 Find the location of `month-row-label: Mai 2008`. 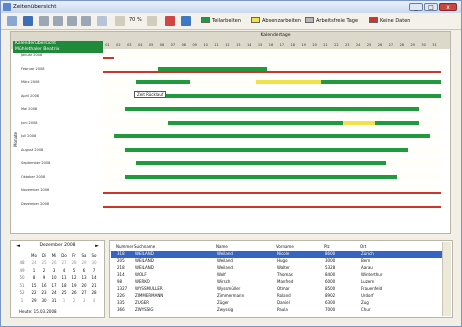

month-row-label: Mai 2008 is located at coordinates (29, 109).